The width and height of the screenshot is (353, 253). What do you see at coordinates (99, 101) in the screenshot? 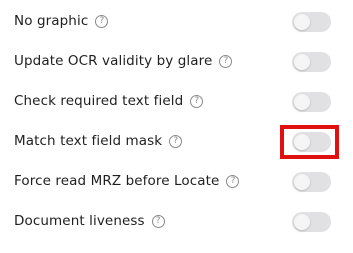
I see `setting-label: Check required text field` at bounding box center [99, 101].